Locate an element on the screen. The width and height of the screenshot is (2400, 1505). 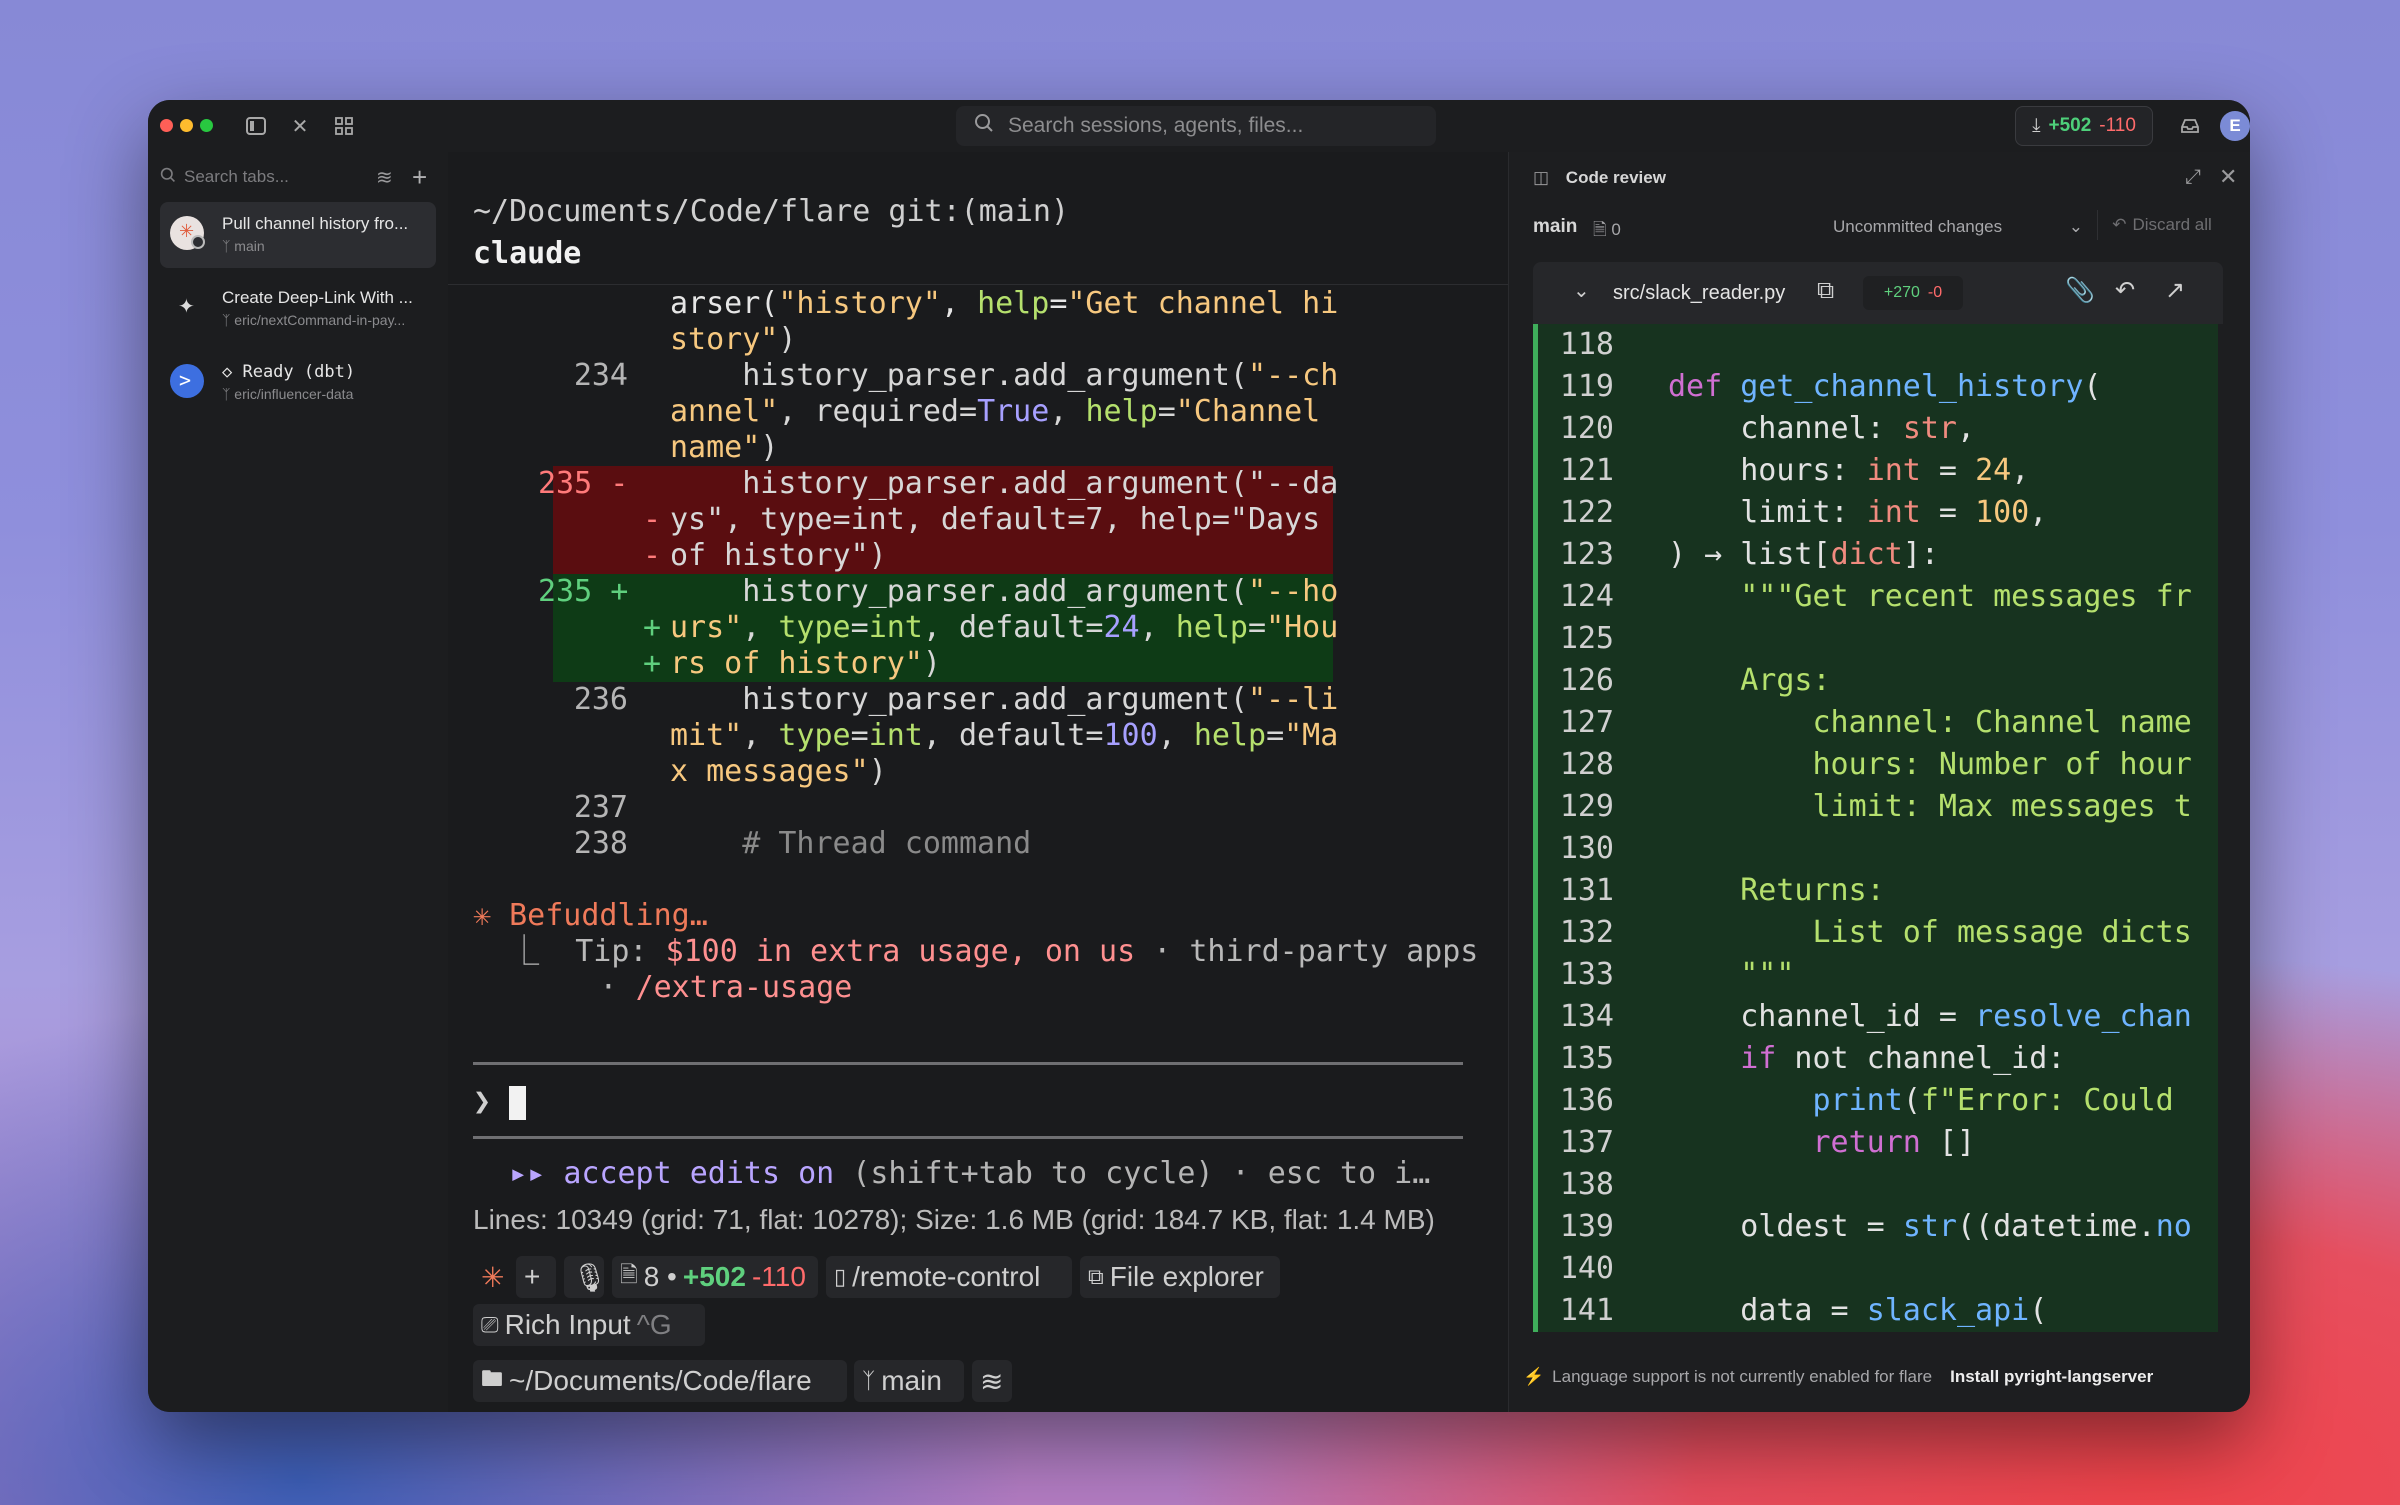
code-line: 140 is located at coordinates (1586, 1268).